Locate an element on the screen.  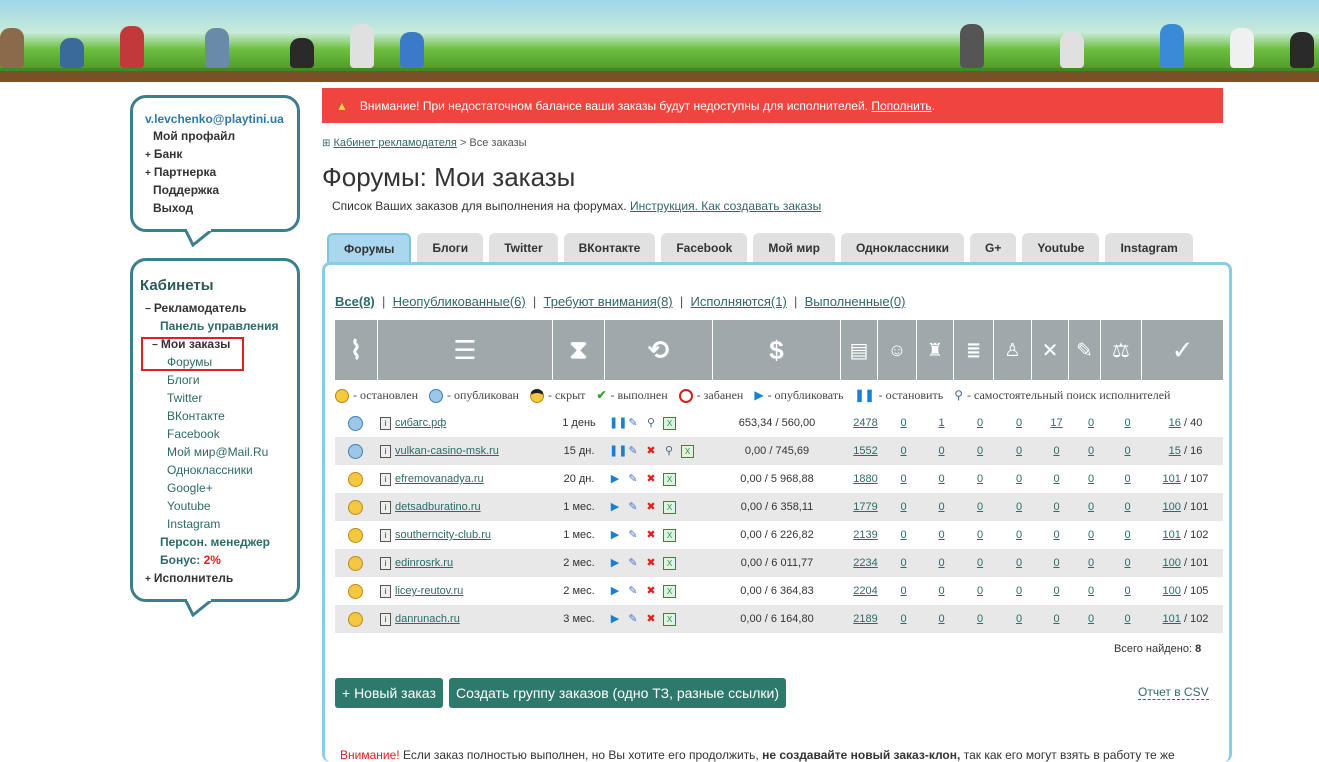
order-link: detsadburatino.ru is located at coordinates (438, 507).